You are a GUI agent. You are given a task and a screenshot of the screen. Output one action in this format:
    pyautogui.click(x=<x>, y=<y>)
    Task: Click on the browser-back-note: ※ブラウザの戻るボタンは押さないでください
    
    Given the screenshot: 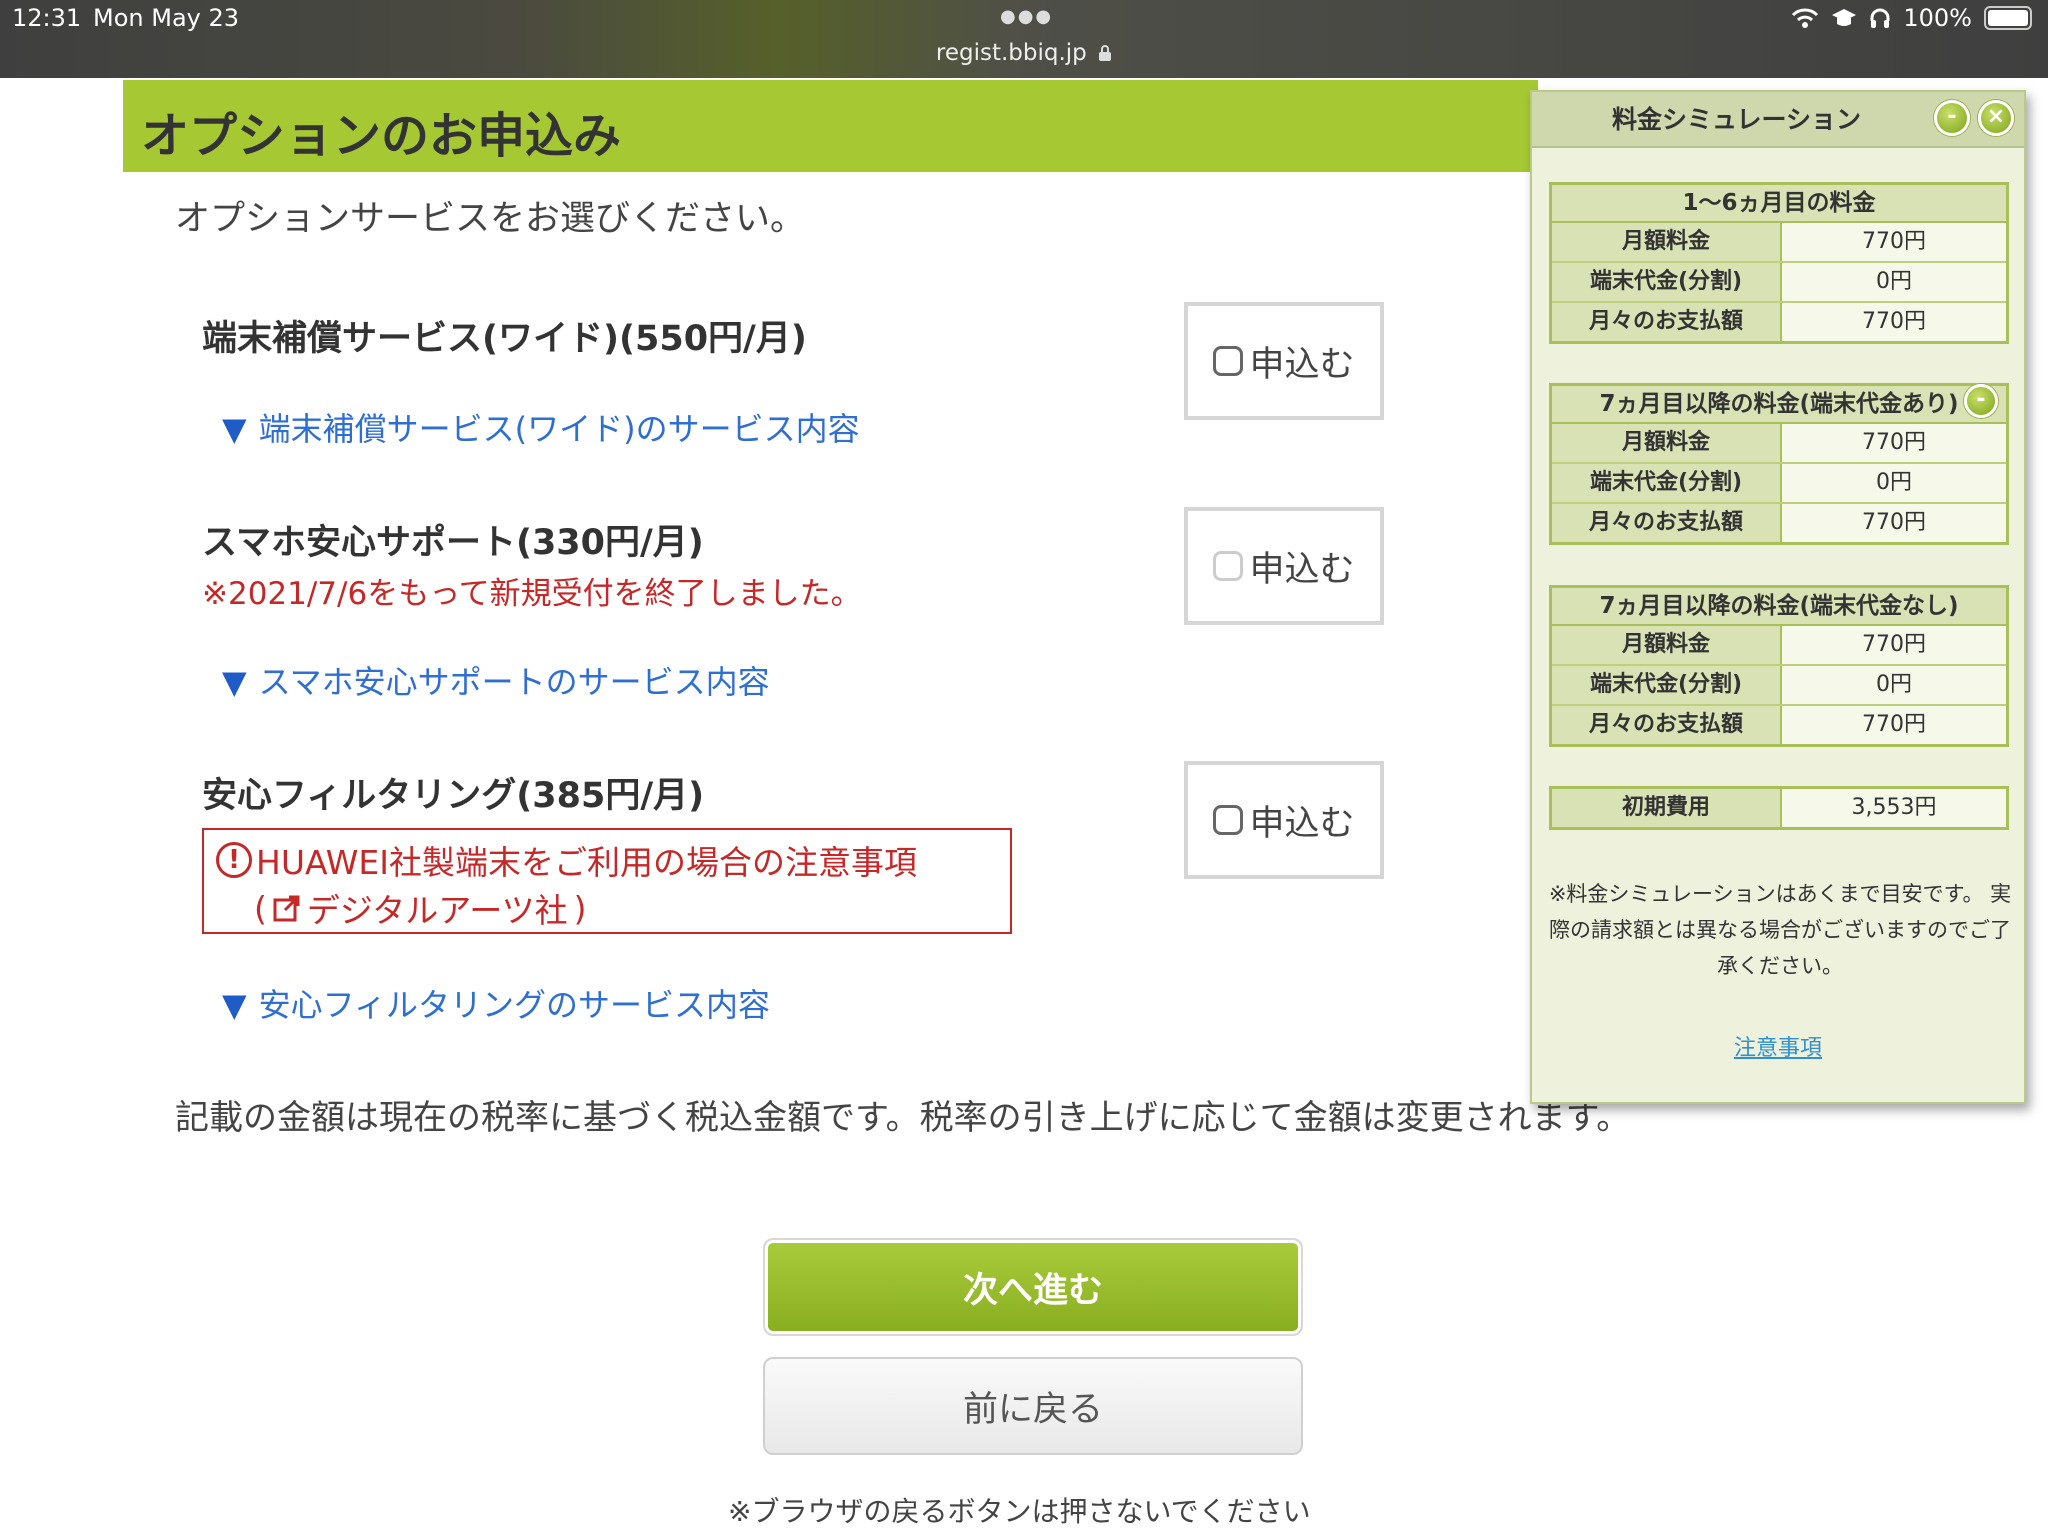 What is the action you would take?
    pyautogui.click(x=1019, y=1511)
    